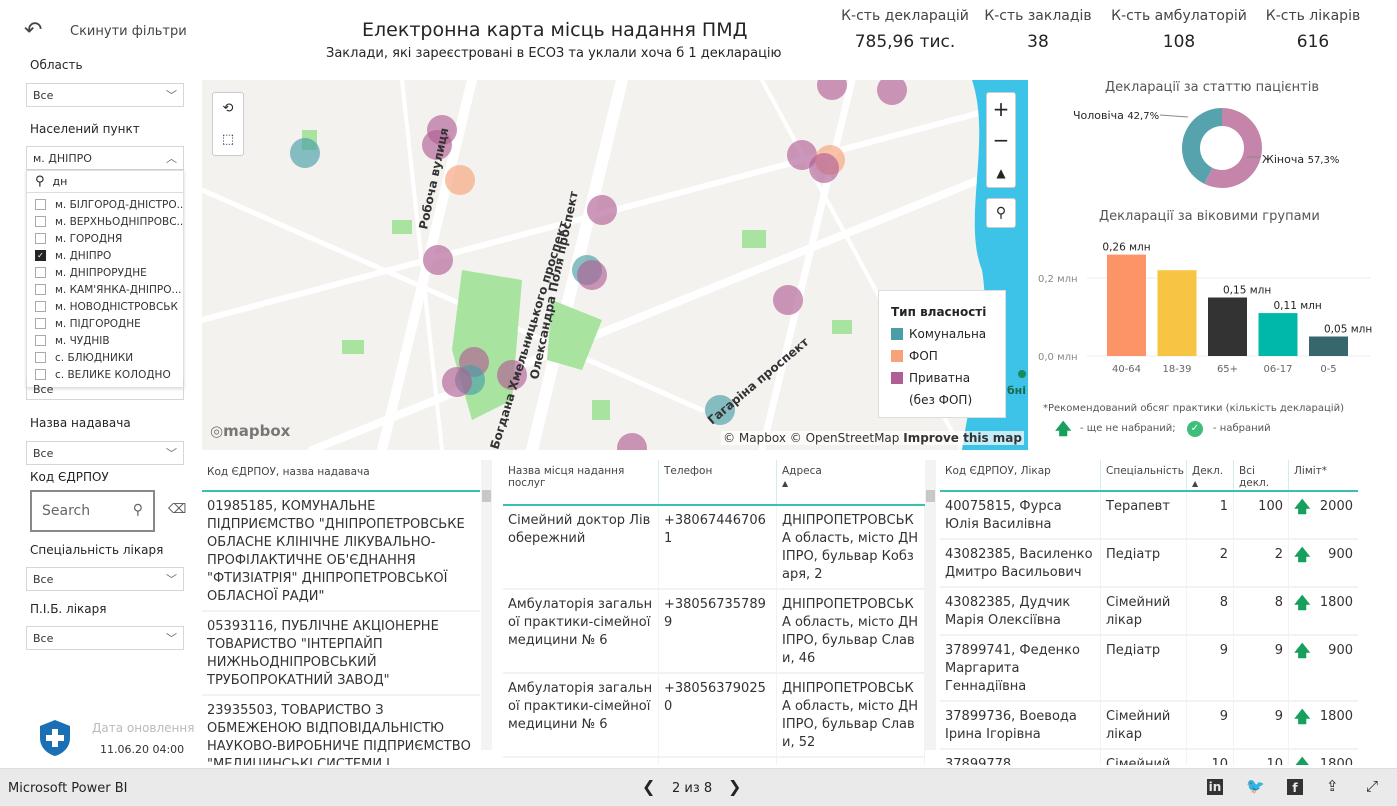 The image size is (1397, 806). What do you see at coordinates (105, 95) in the screenshot?
I see `oblast-dropdown: Все ﹀` at bounding box center [105, 95].